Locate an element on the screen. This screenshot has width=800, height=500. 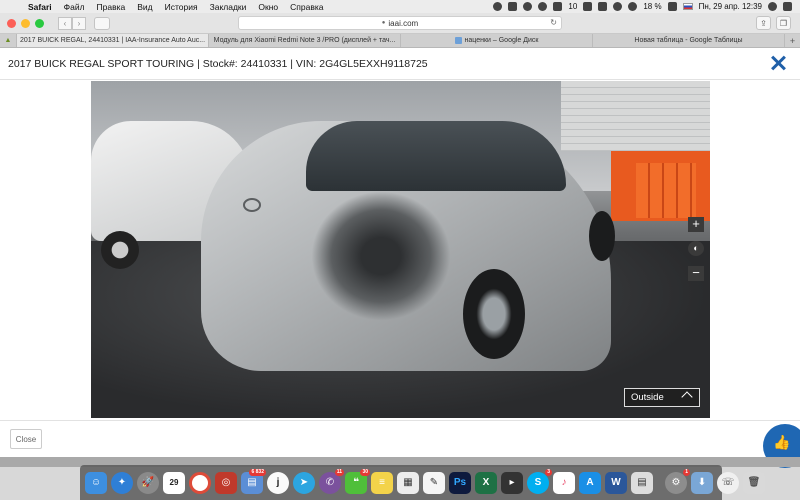
stickies-icon: ▦ is located at coordinates (408, 482).